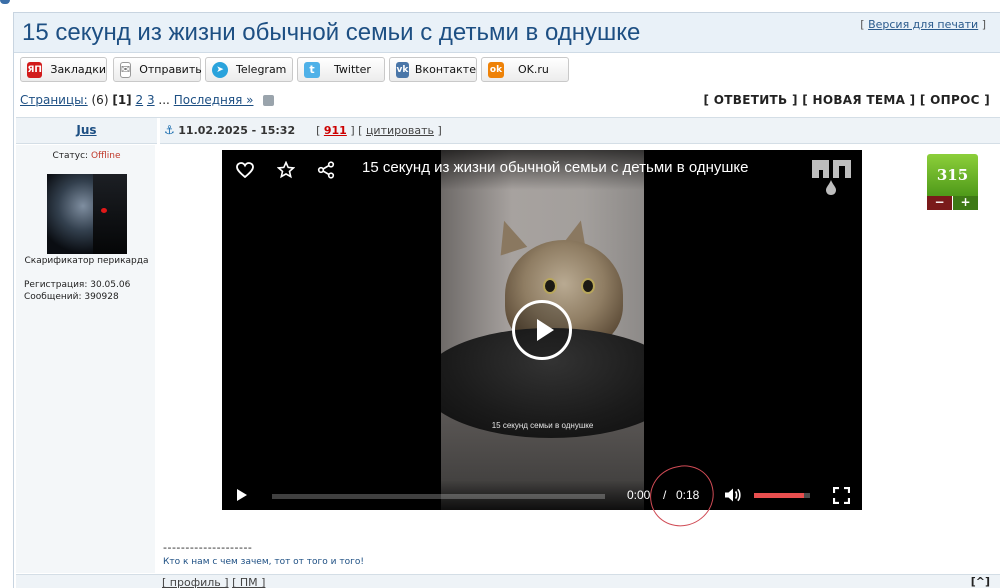  What do you see at coordinates (496, 69) in the screenshot?
I see `odnoklassniki-icon: ok` at bounding box center [496, 69].